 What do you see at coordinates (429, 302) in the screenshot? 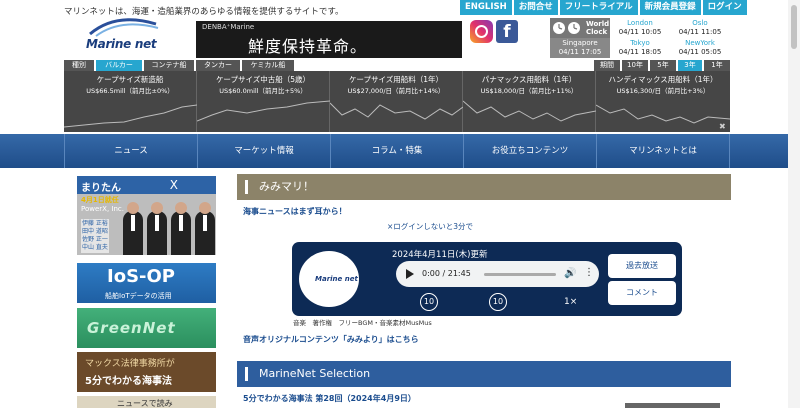
I see `rewind-icon: 10` at bounding box center [429, 302].